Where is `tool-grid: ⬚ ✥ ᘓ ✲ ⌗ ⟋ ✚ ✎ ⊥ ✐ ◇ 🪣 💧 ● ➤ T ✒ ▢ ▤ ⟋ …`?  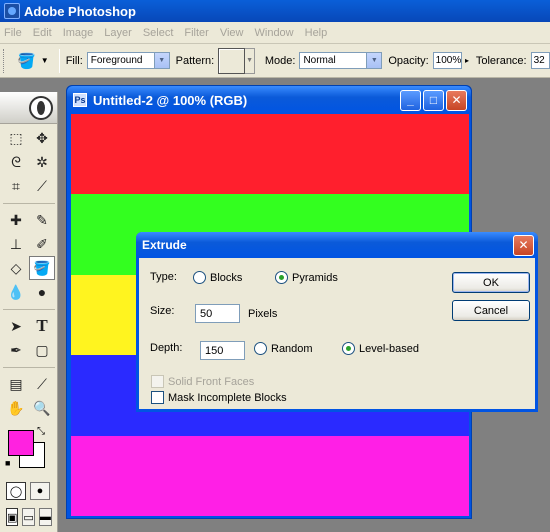
tool-grid: ⬚ ✥ ᘓ ✲ ⌗ ⟋ ✚ ✎ ⊥ ✐ ◇ 🪣 💧 ● ➤ T ✒ ▢ ▤ ⟋ … is located at coordinates (28, 273).